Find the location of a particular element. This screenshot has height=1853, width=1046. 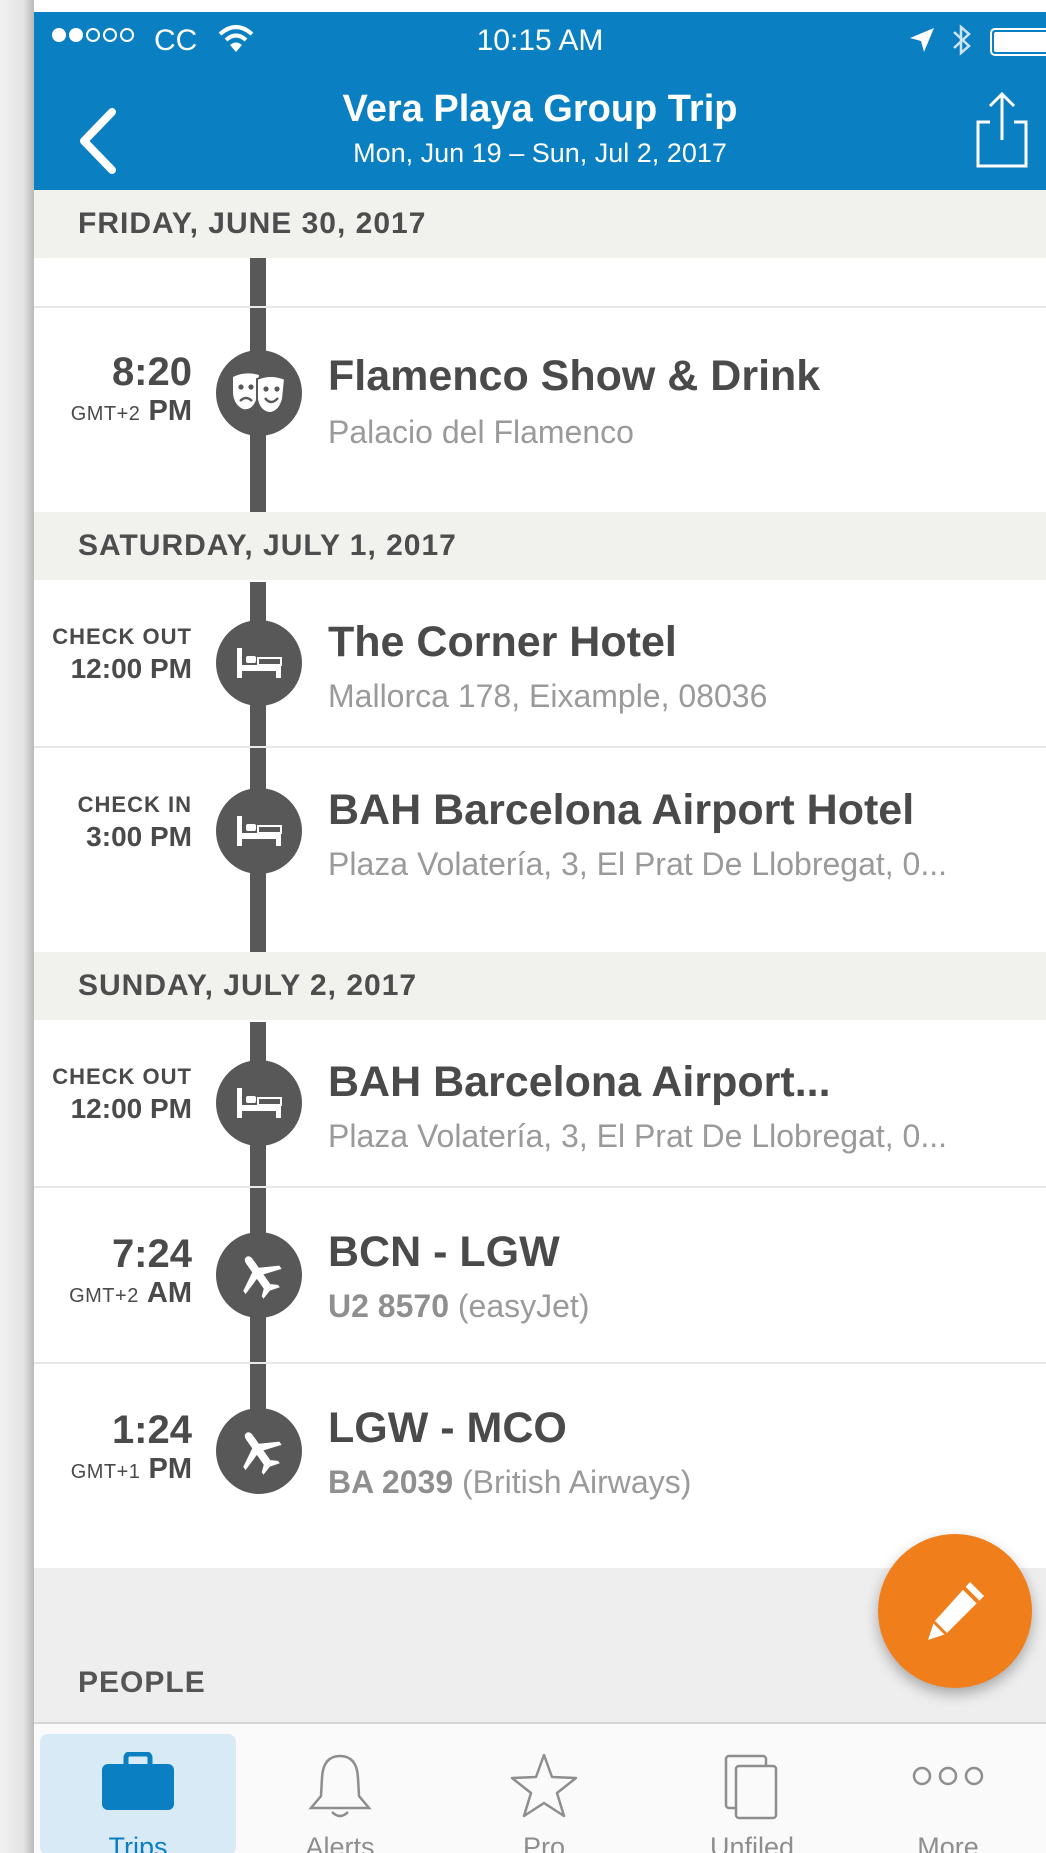

item-subtitle: Palacio del Flamenco is located at coordinates (481, 432).